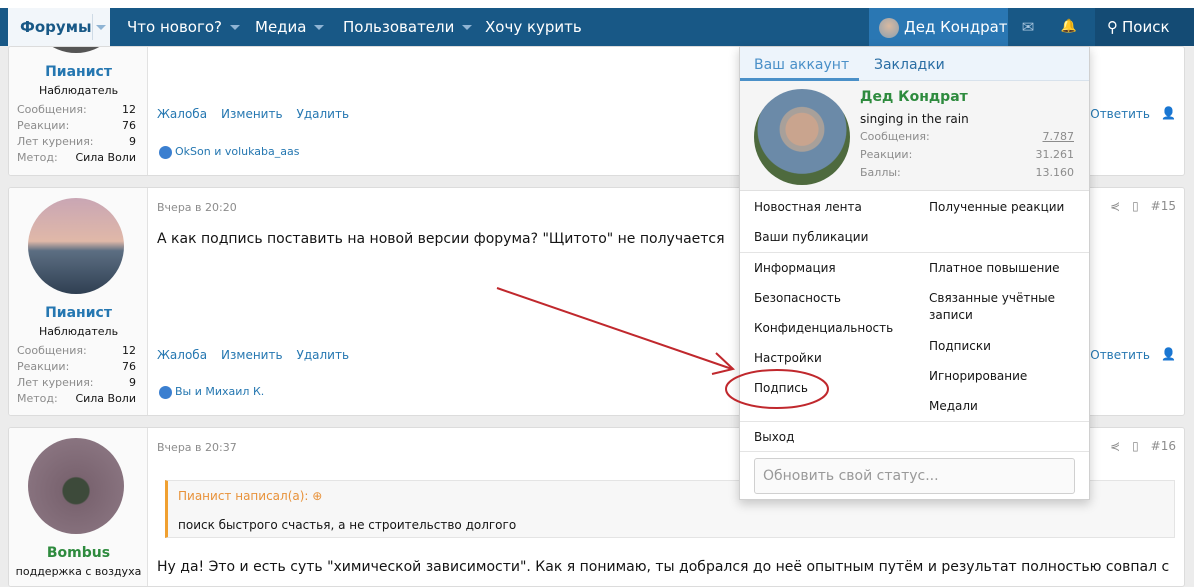  I want to click on annotation-overlay, so click(662, 348).